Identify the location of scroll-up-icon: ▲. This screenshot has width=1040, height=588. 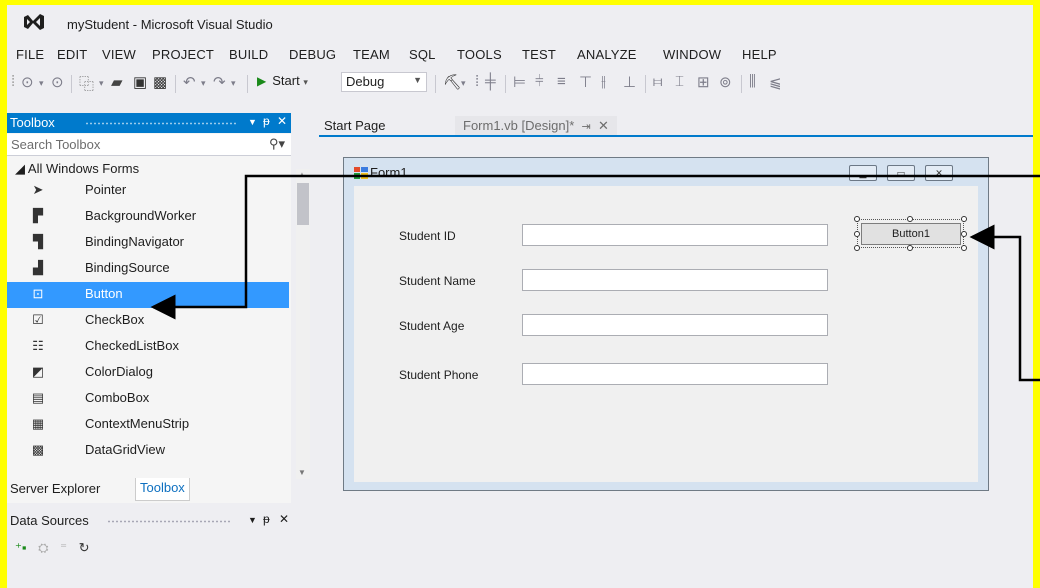
(302, 174).